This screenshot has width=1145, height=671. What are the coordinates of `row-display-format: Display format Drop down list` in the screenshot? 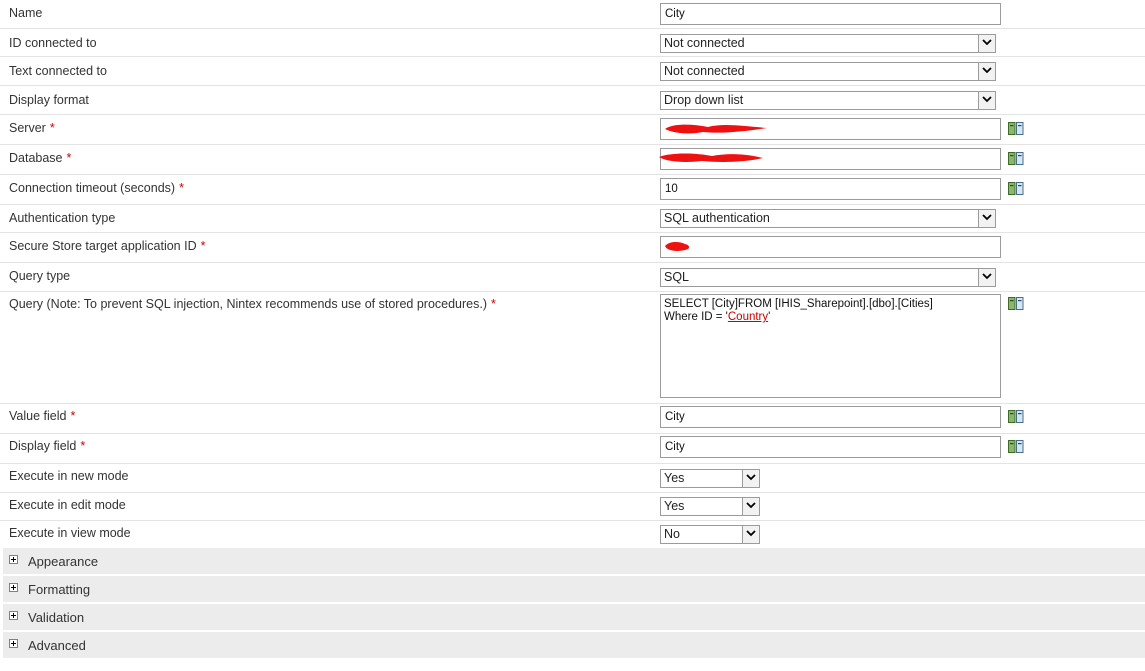 It's located at (572, 100).